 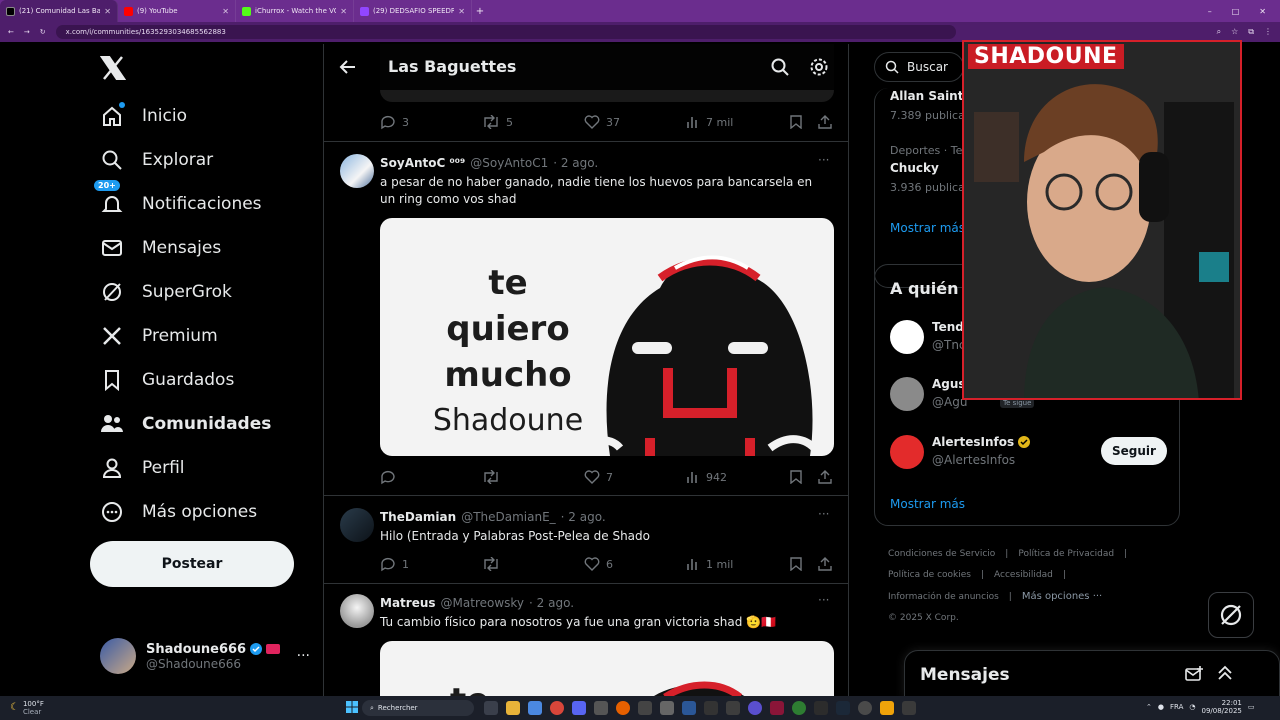 What do you see at coordinates (919, 67) in the screenshot?
I see `search-input: Buscar` at bounding box center [919, 67].